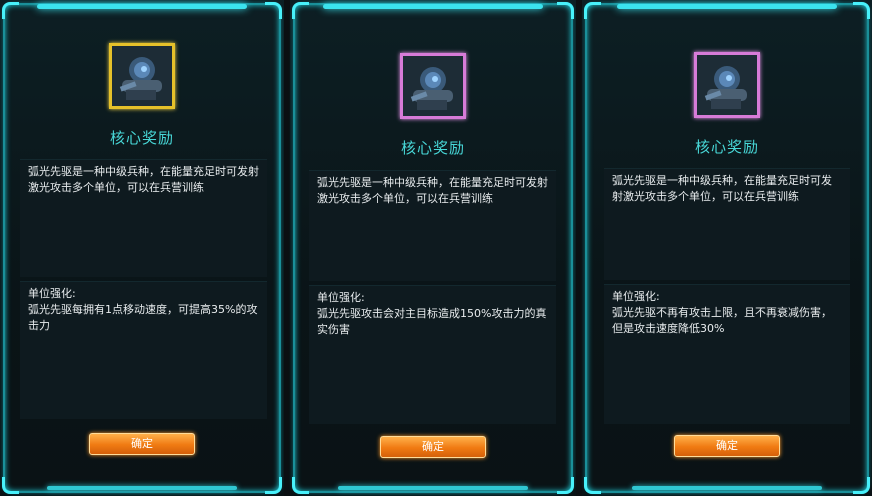 Image resolution: width=872 pixels, height=496 pixels. Describe the element at coordinates (143, 350) in the screenshot. I see `unit-enhancement: 单位强化: 弧光先驱每拥有1点移动速度，可提高35%的攻击力` at that location.